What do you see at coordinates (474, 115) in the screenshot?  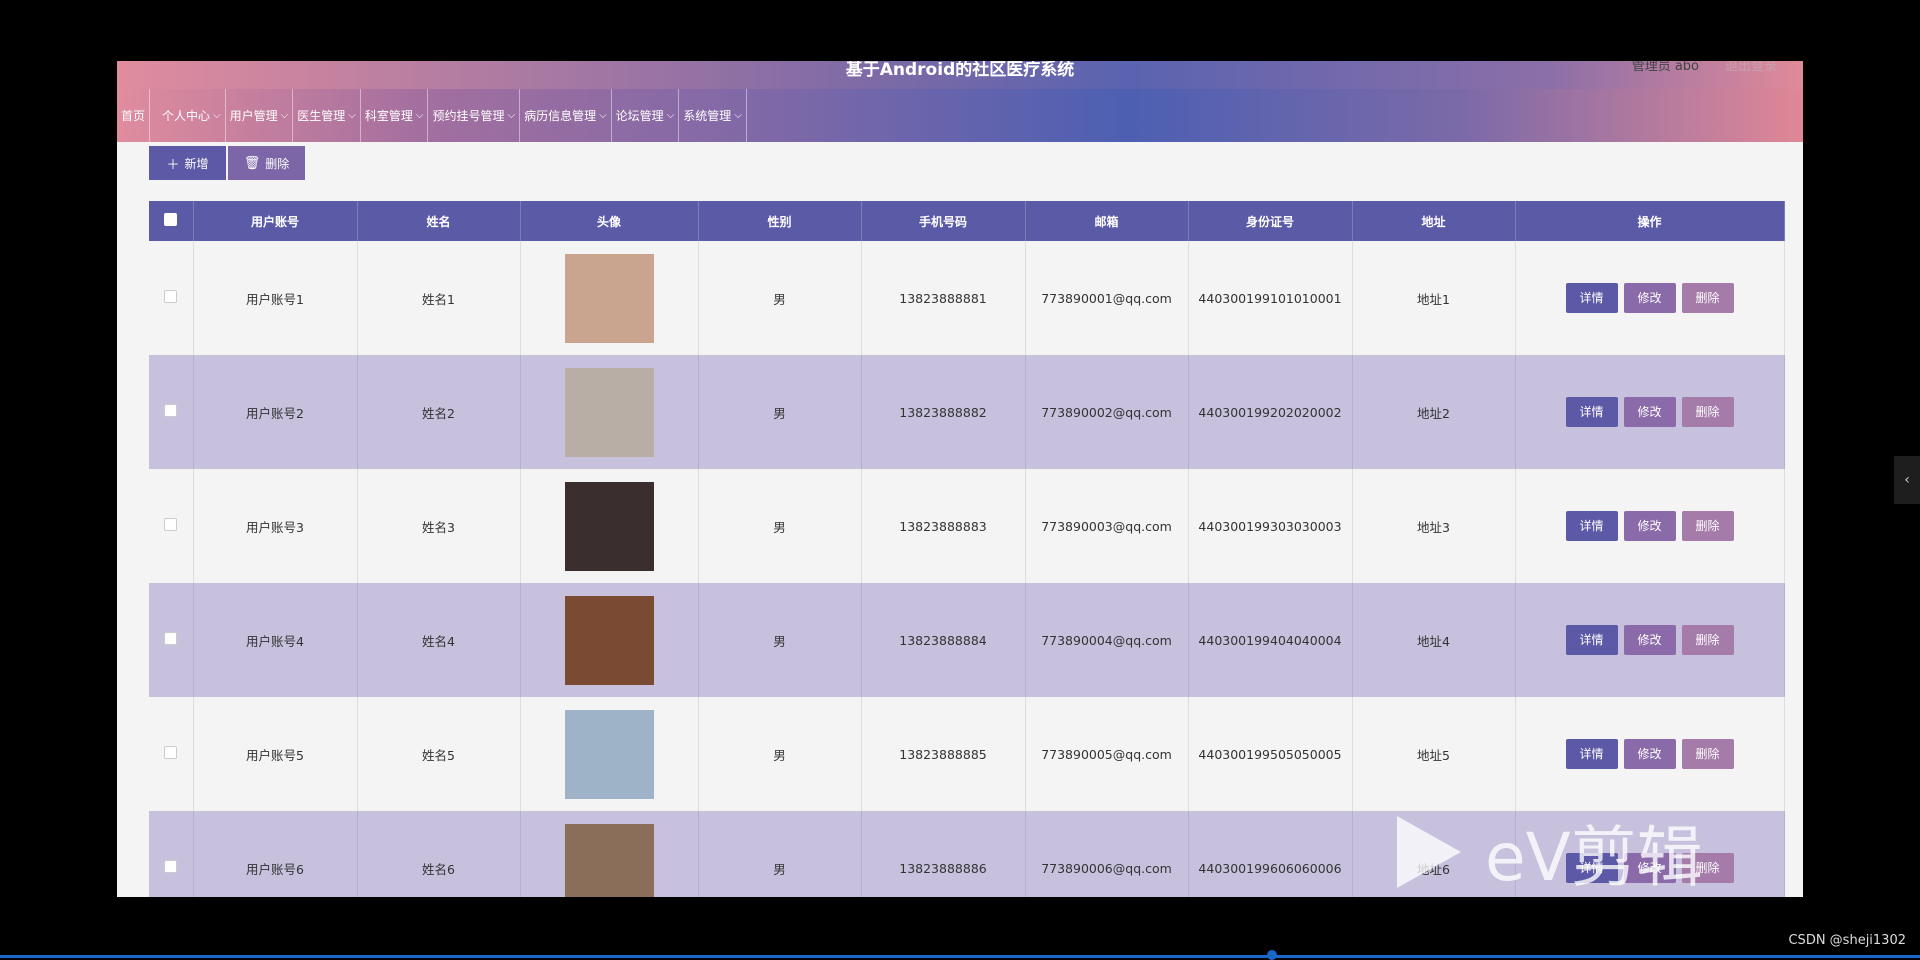 I see `nav-item-appointment-management: 预约挂号管理 ⌵` at bounding box center [474, 115].